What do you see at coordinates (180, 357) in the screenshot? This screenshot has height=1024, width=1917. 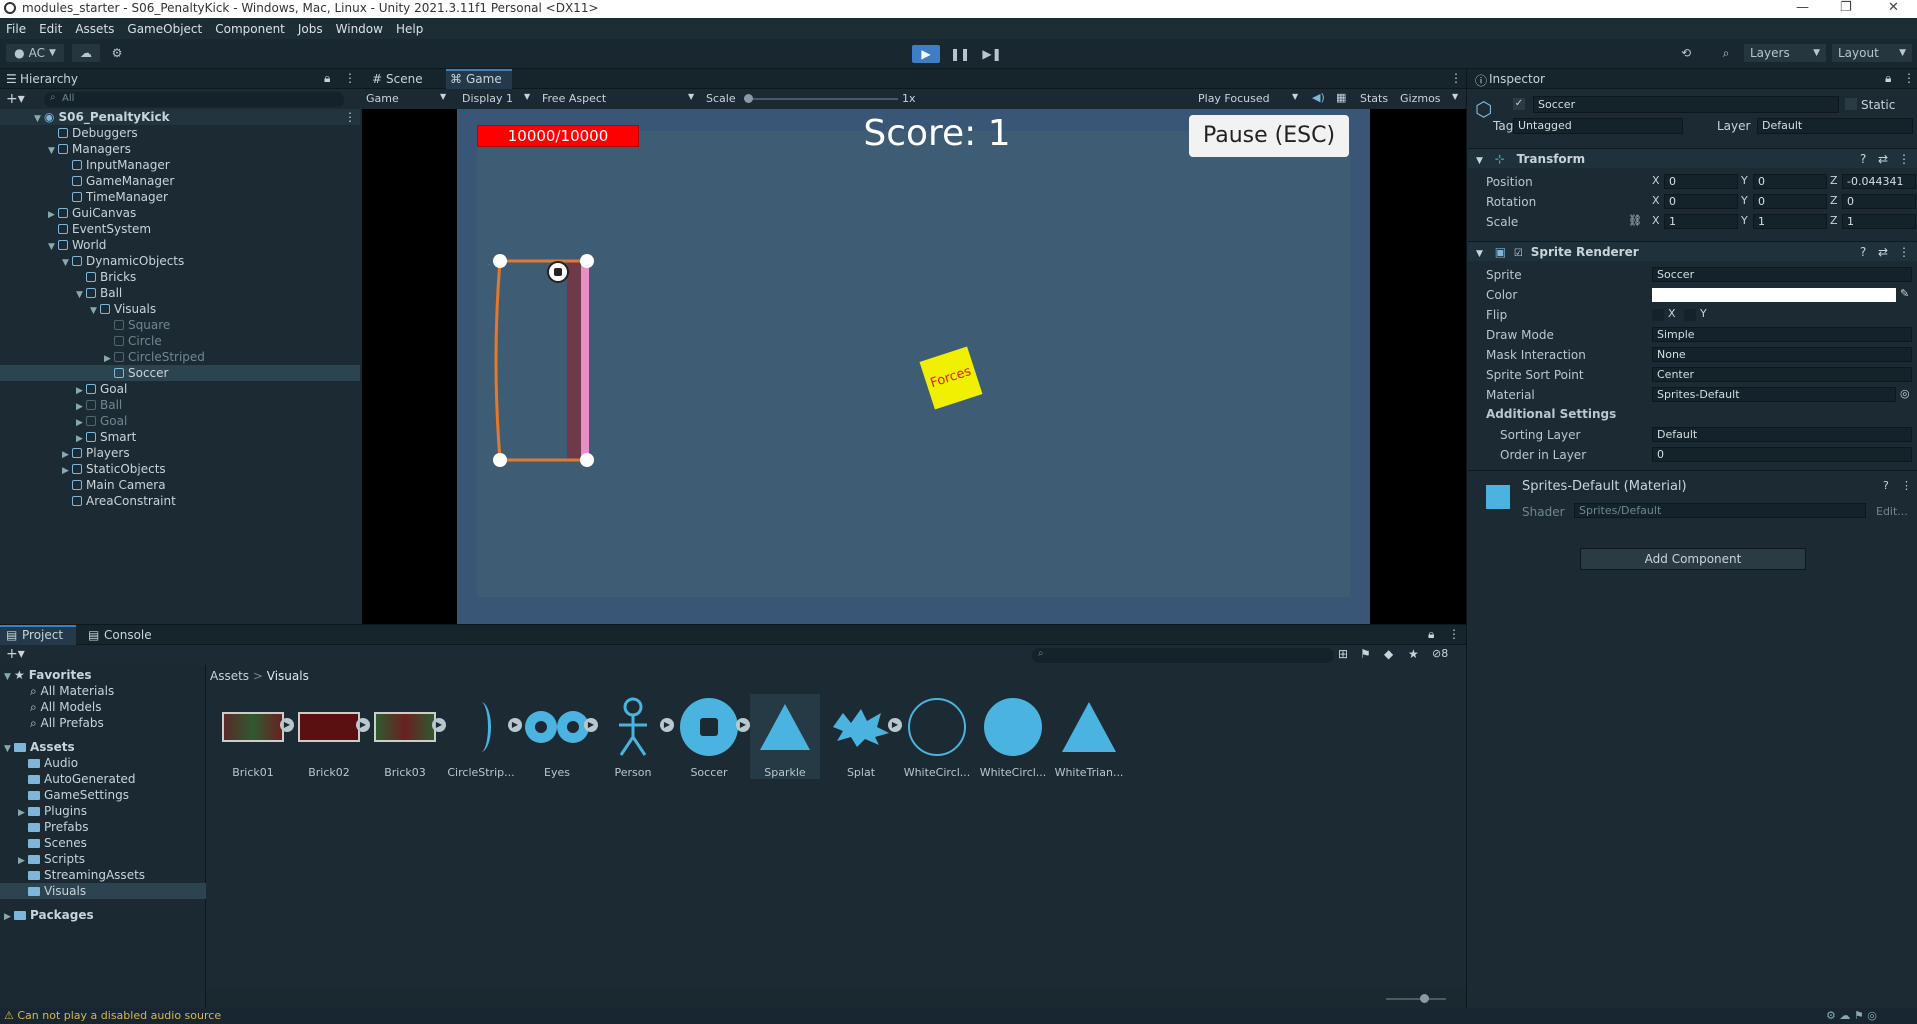 I see `hierarchy-item: ▶ CircleStriped` at bounding box center [180, 357].